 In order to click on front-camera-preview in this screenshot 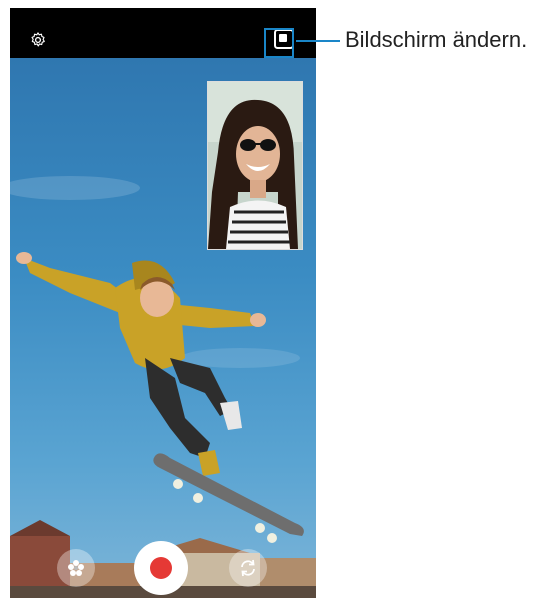, I will do `click(255, 165)`.